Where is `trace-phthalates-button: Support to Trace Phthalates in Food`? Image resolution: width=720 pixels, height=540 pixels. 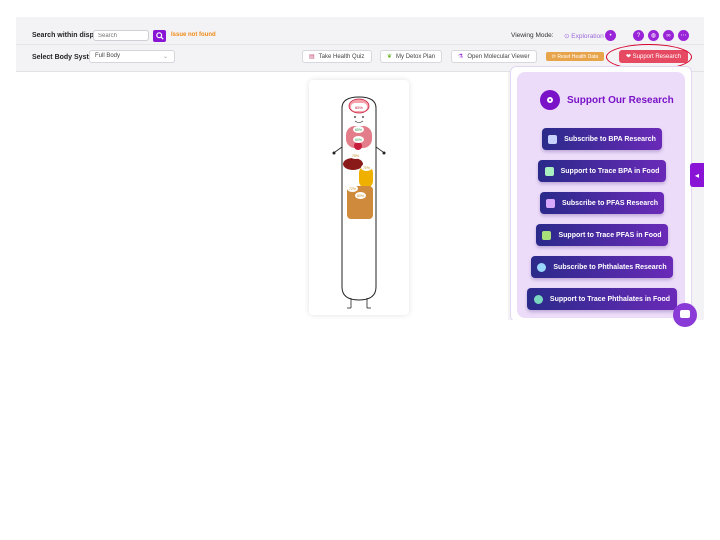 trace-phthalates-button: Support to Trace Phthalates in Food is located at coordinates (602, 299).